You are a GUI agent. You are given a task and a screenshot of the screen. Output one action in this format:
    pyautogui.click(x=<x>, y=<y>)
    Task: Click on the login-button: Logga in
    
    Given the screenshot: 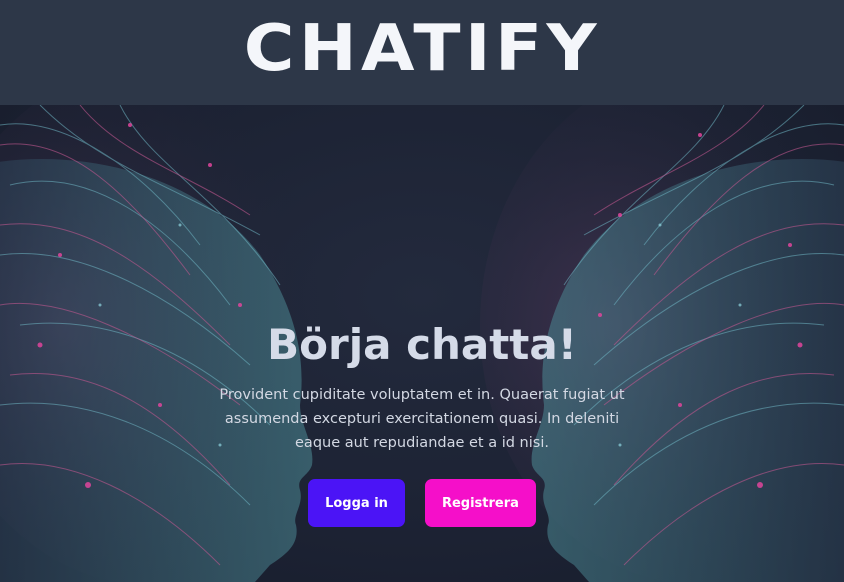 What is the action you would take?
    pyautogui.click(x=356, y=503)
    